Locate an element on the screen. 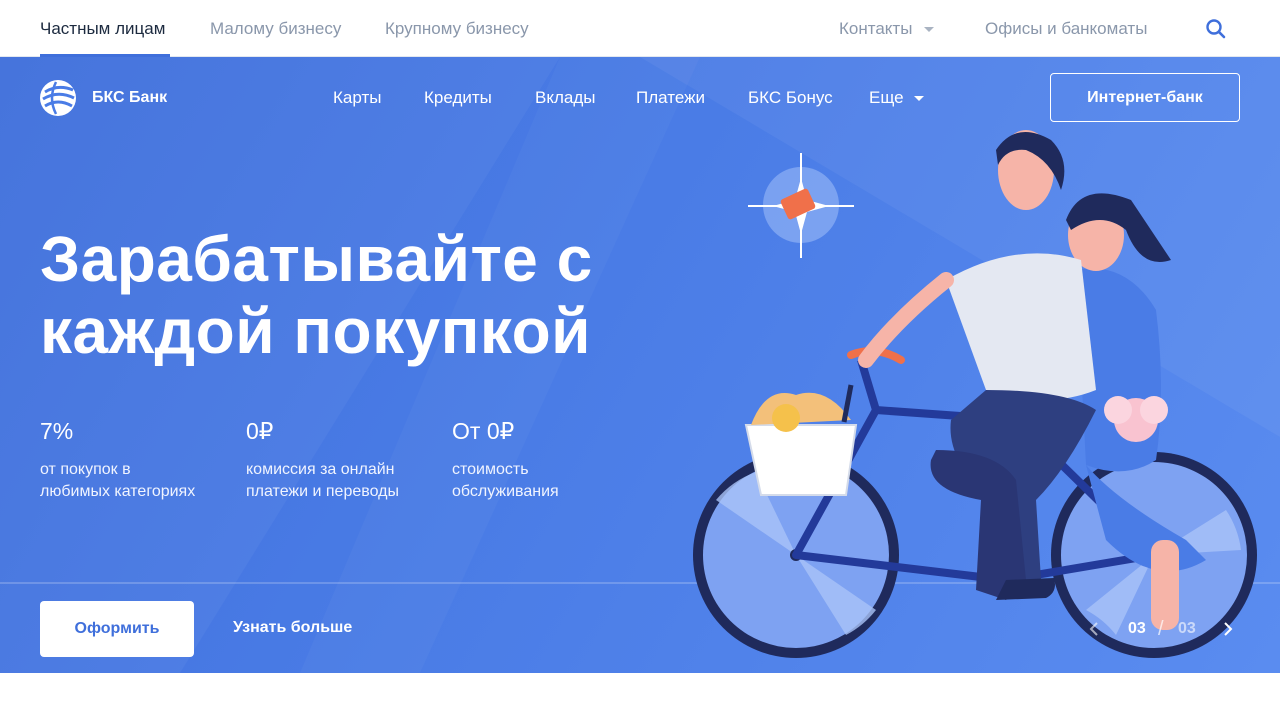 The width and height of the screenshot is (1280, 720). search-button is located at coordinates (1216, 29).